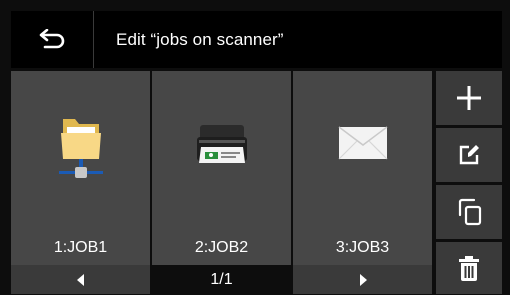 This screenshot has width=510, height=295. I want to click on page-indicator: 1/1, so click(221, 279).